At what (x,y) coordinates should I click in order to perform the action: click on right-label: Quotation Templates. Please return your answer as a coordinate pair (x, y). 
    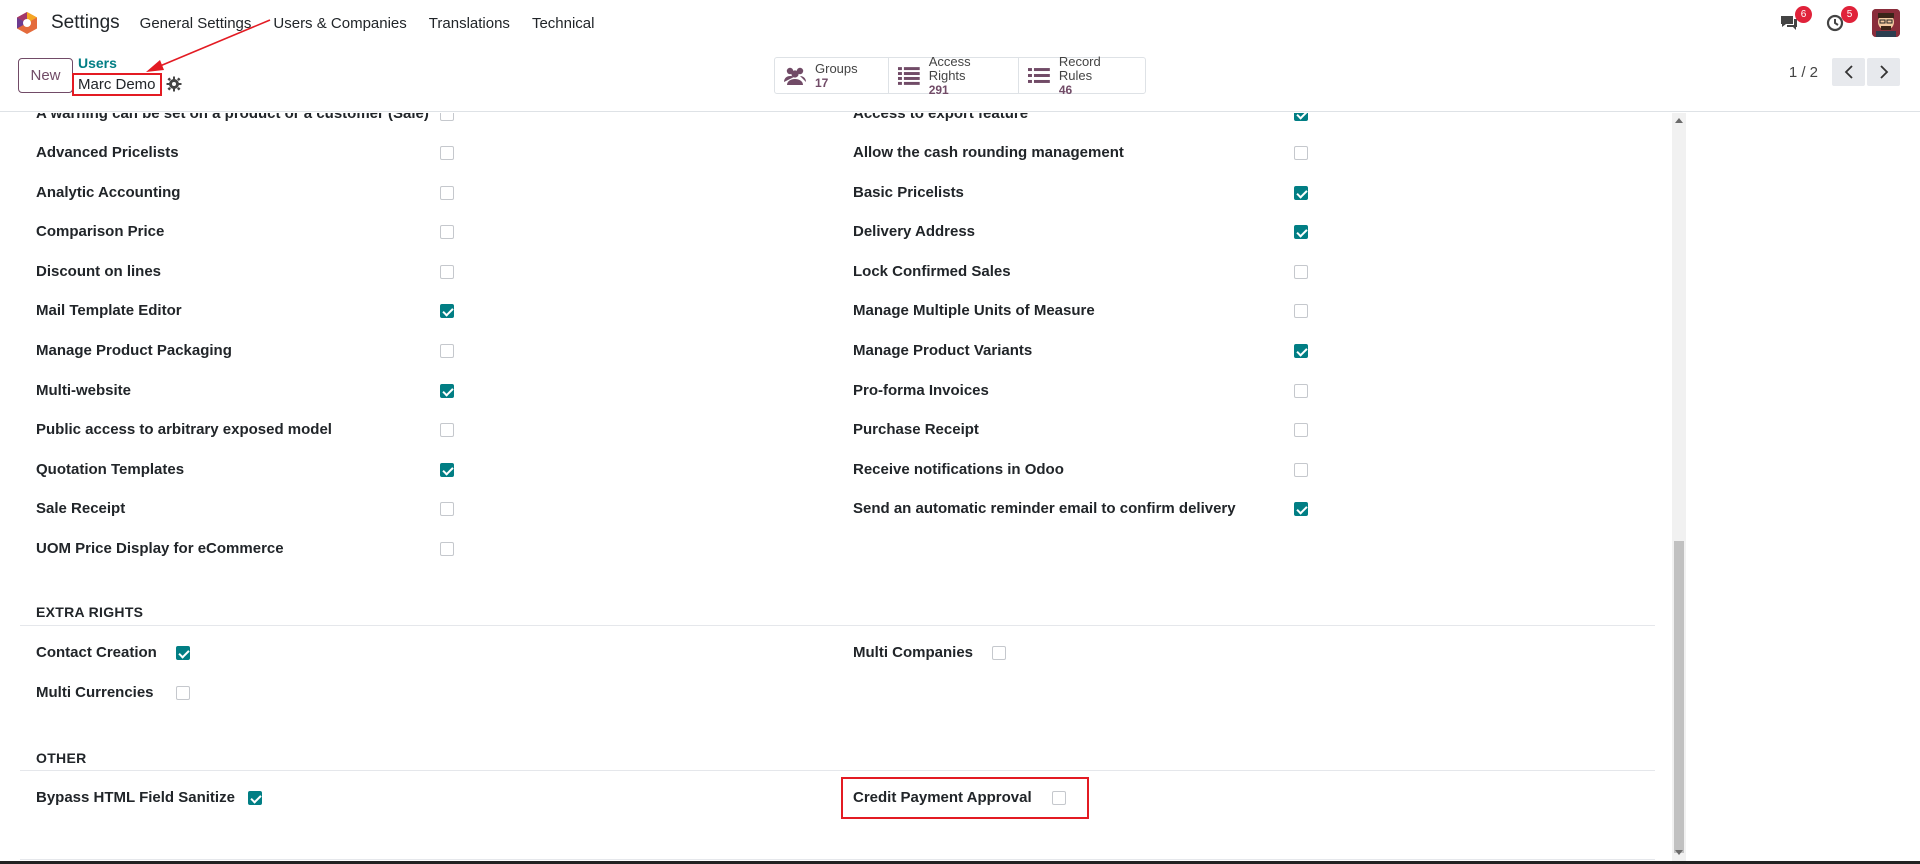
    Looking at the image, I should click on (110, 469).